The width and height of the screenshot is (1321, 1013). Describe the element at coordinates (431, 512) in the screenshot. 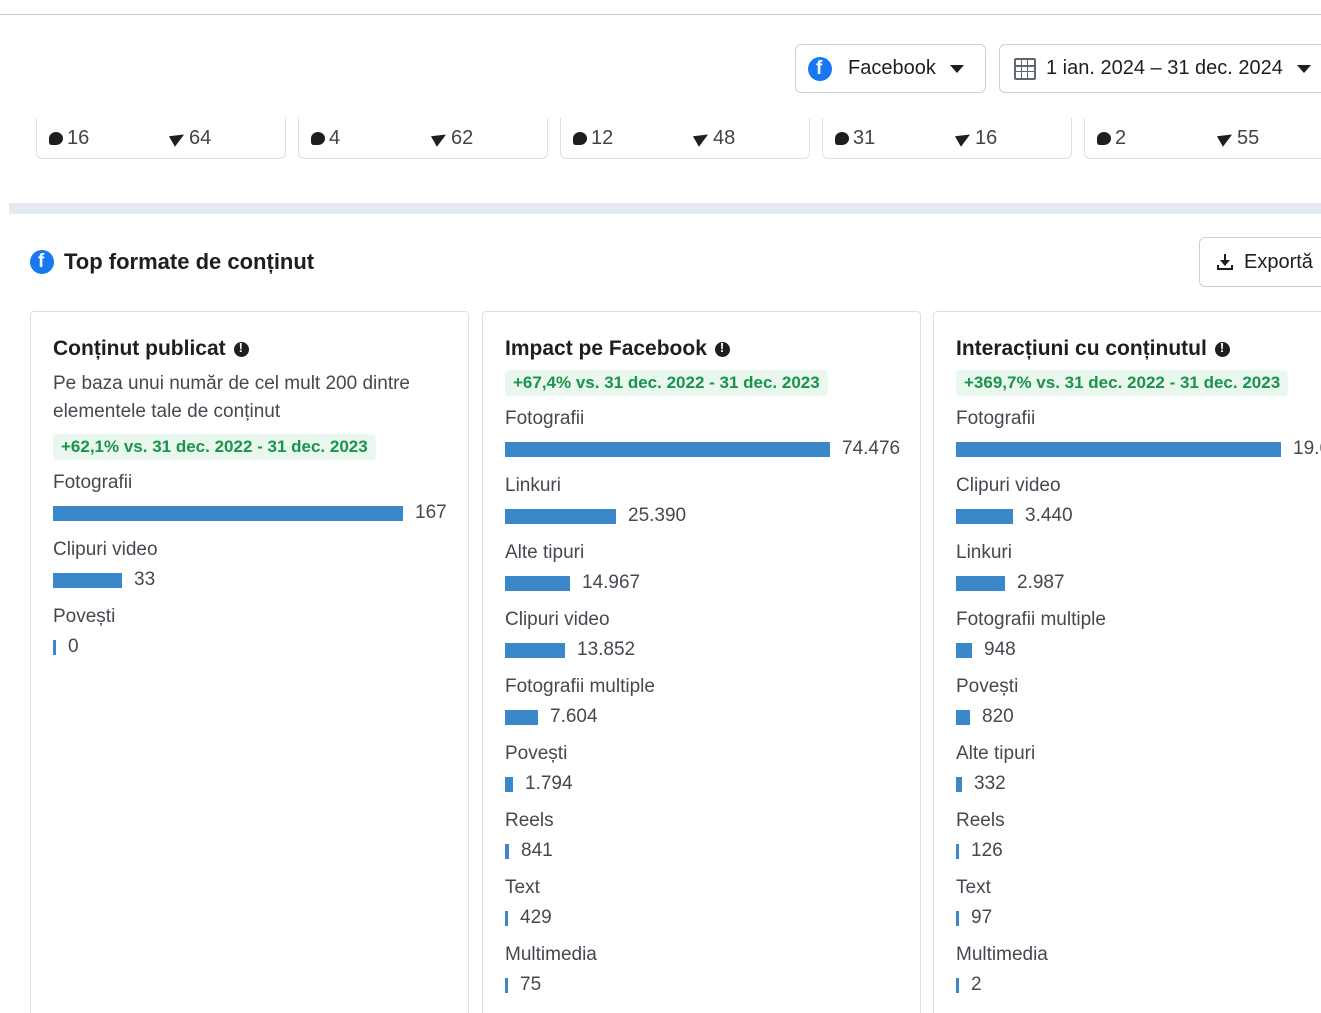

I see `bar-row-value: 167` at that location.